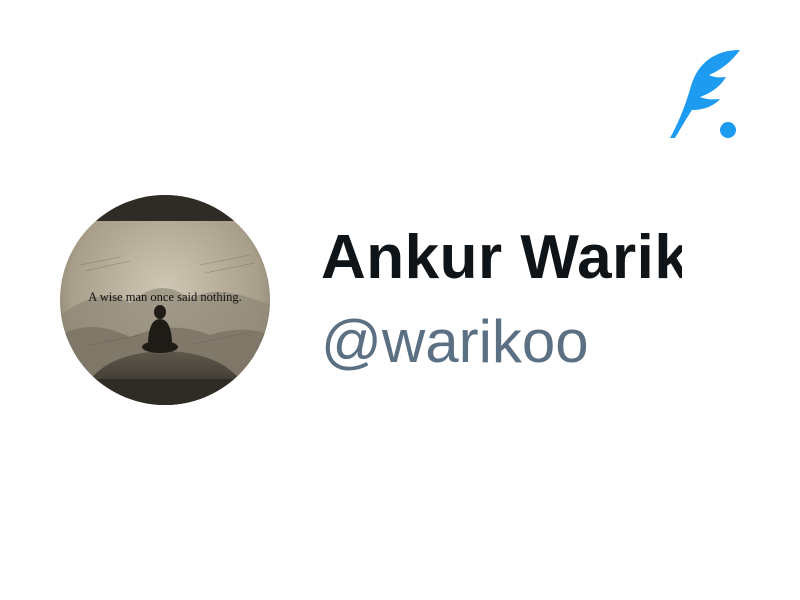  I want to click on app-logo, so click(704, 93).